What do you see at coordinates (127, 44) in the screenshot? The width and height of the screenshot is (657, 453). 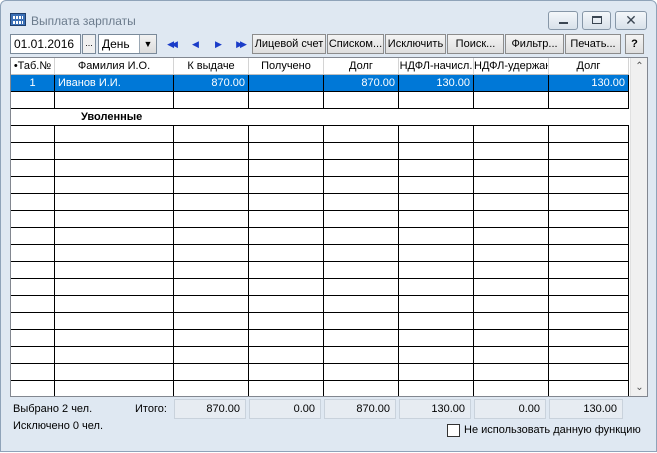 I see `period-select: День ▼` at bounding box center [127, 44].